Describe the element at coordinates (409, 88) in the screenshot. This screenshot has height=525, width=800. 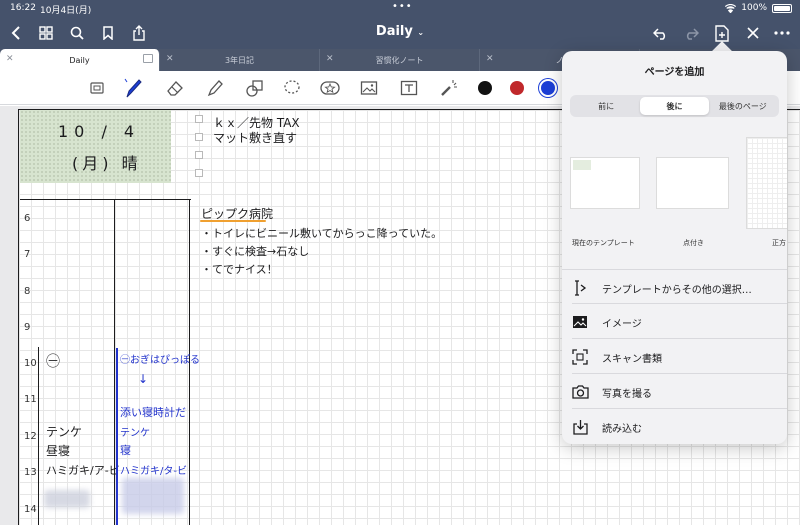
I see `textbox-icon` at that location.